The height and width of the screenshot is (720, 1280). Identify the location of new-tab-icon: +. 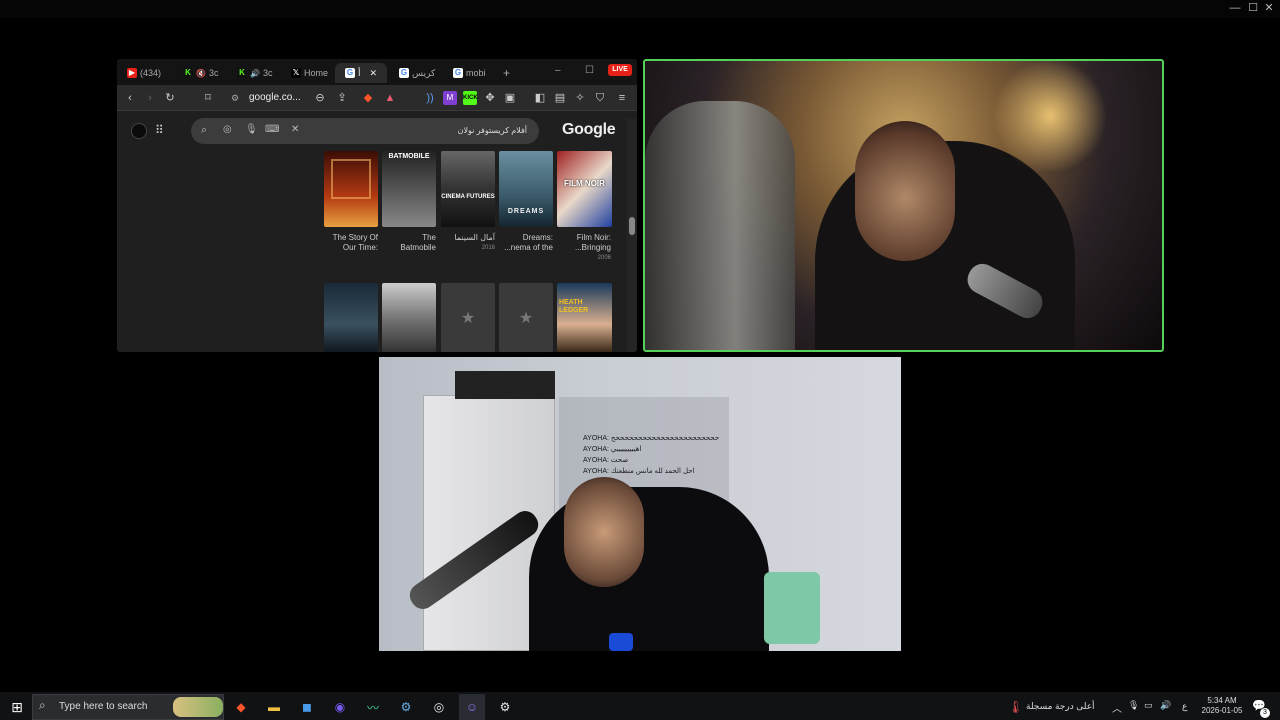
(508, 73).